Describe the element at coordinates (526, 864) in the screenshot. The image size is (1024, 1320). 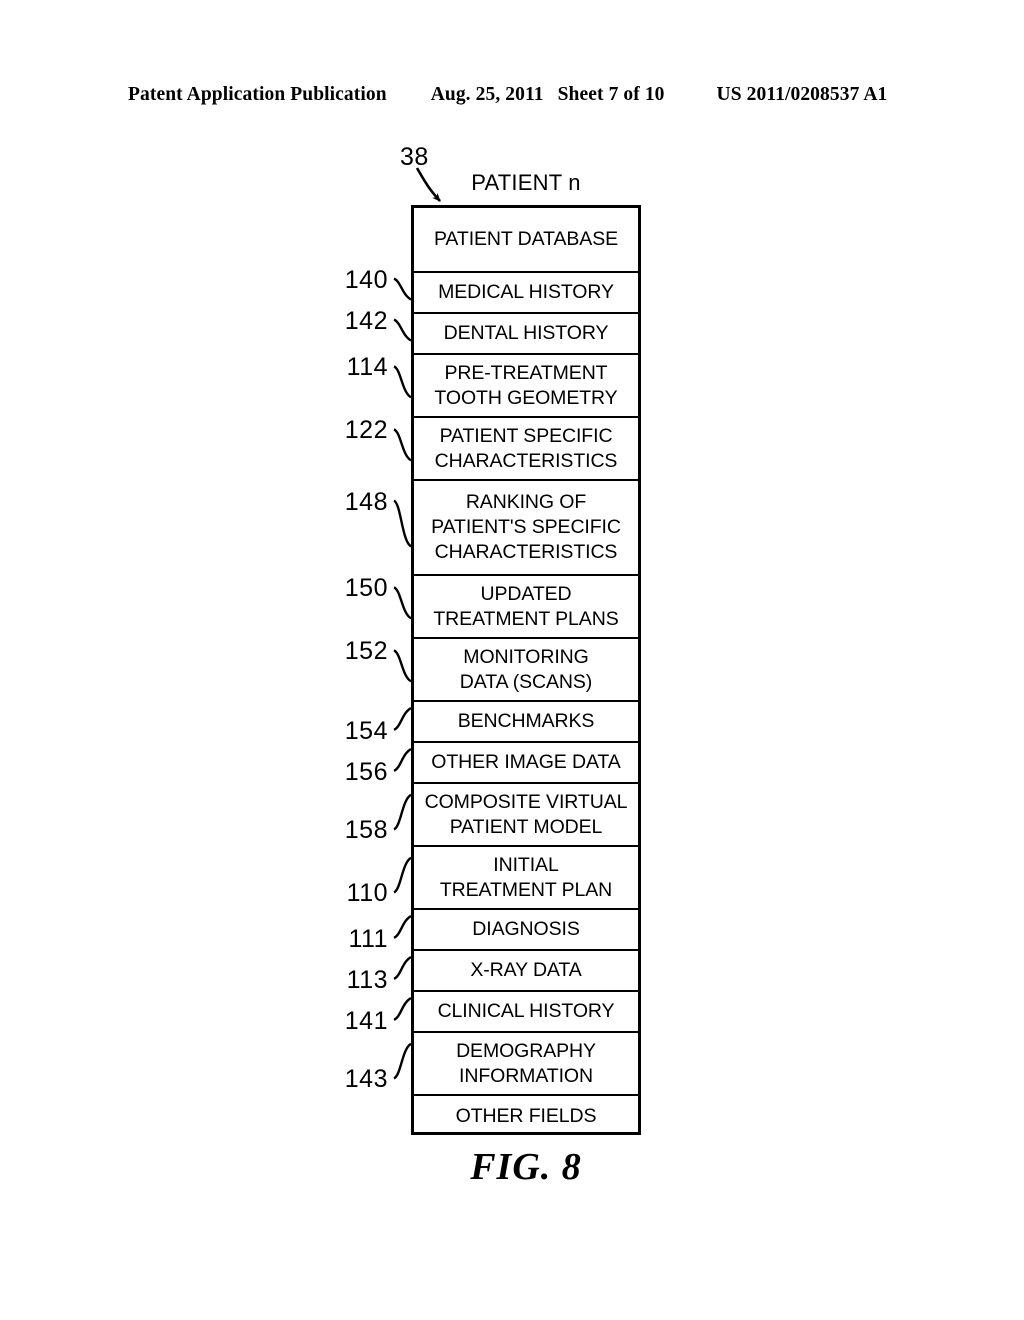
I see `row-line: INITIAL` at that location.